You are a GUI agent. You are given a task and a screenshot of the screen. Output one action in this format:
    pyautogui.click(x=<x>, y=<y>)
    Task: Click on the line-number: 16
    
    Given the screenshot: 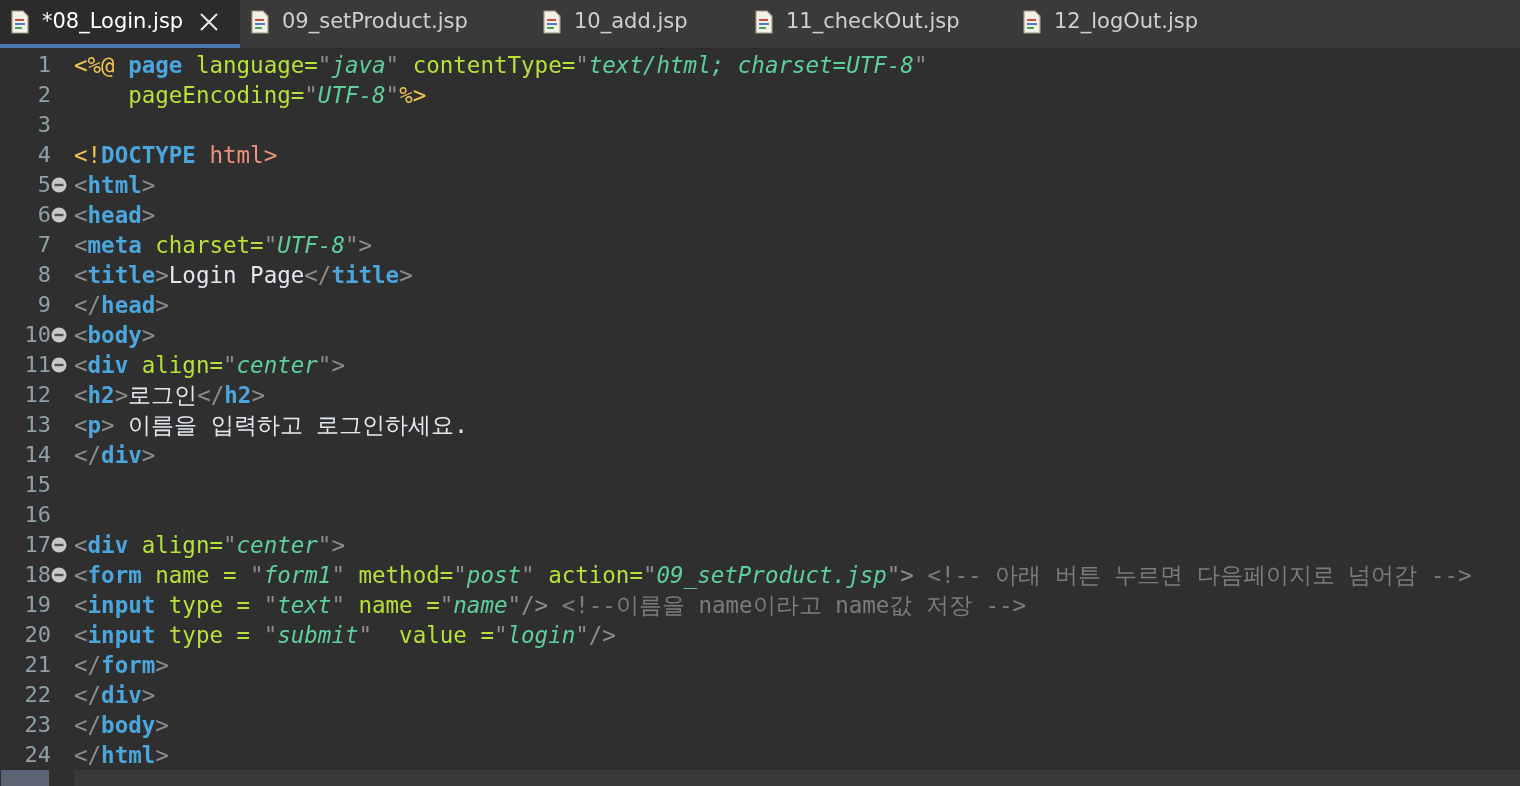 What is the action you would take?
    pyautogui.click(x=37, y=515)
    